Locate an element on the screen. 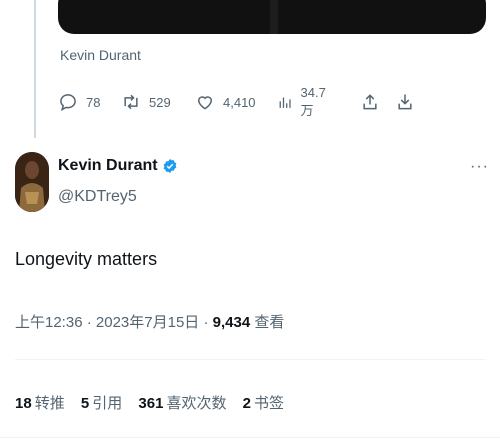  likes-count: 361 is located at coordinates (151, 403).